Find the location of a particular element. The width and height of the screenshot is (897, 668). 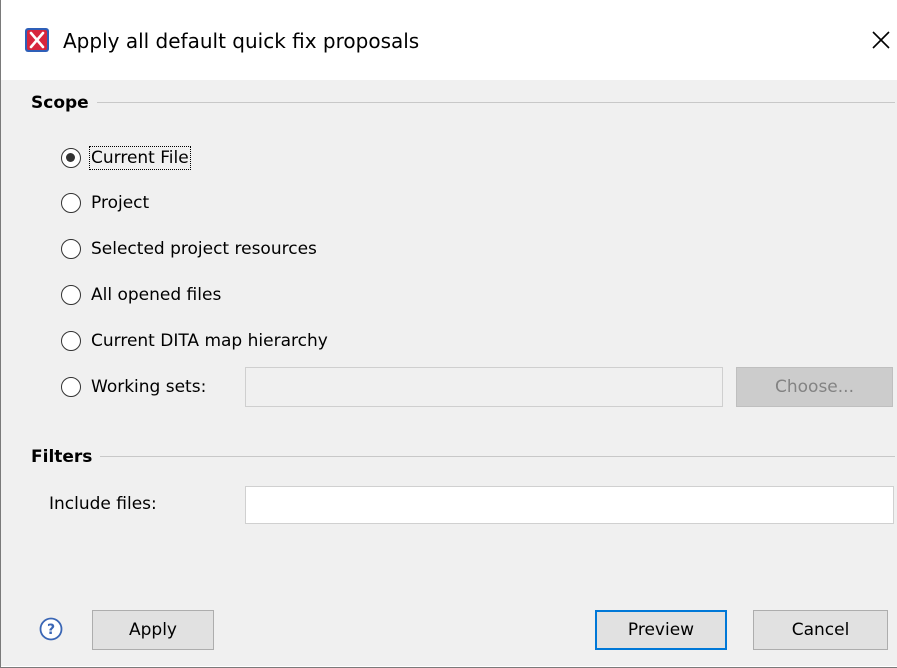

oxygen-x-logo-icon is located at coordinates (37, 40).